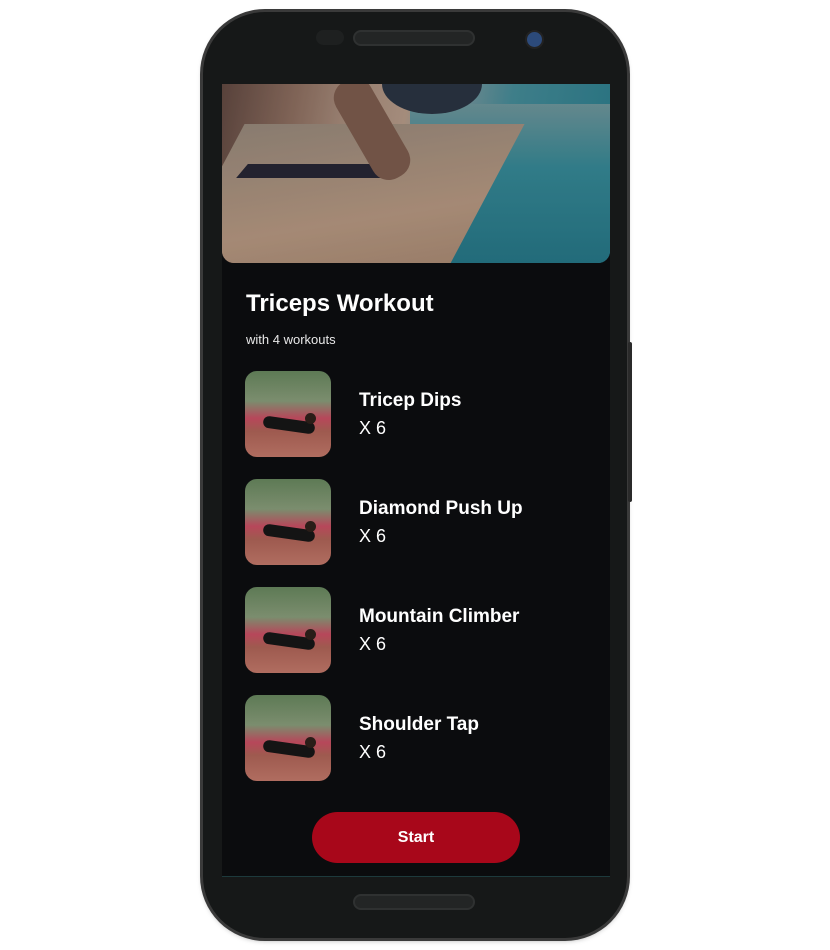 The height and width of the screenshot is (950, 830). I want to click on exercise-name: Shoulder Tap, so click(419, 724).